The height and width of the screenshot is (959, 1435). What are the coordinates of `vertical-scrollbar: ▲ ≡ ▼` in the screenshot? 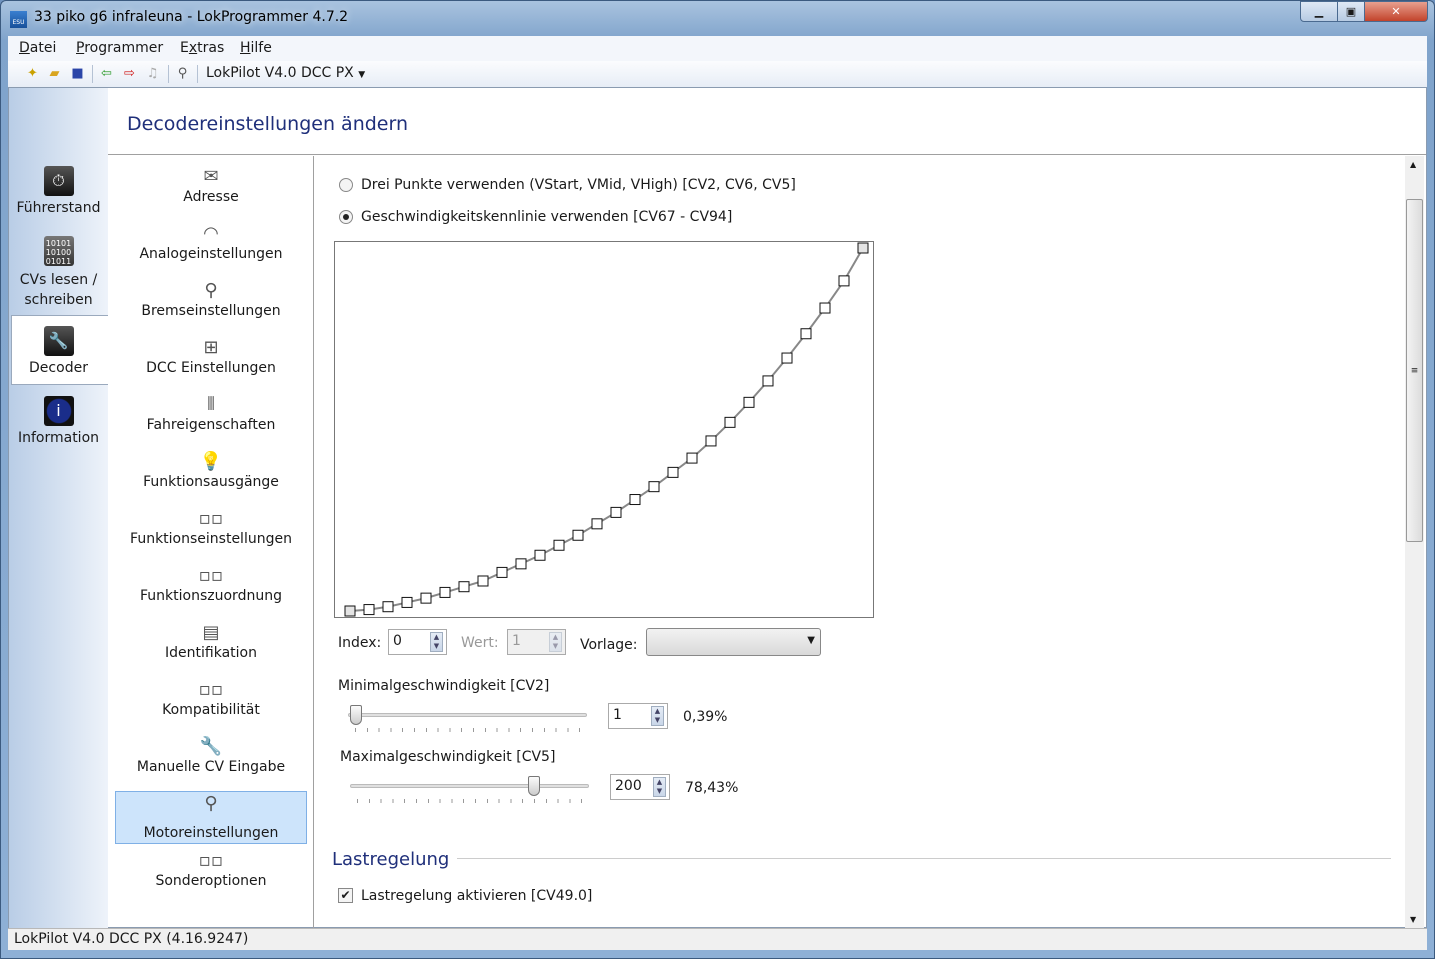 It's located at (1414, 542).